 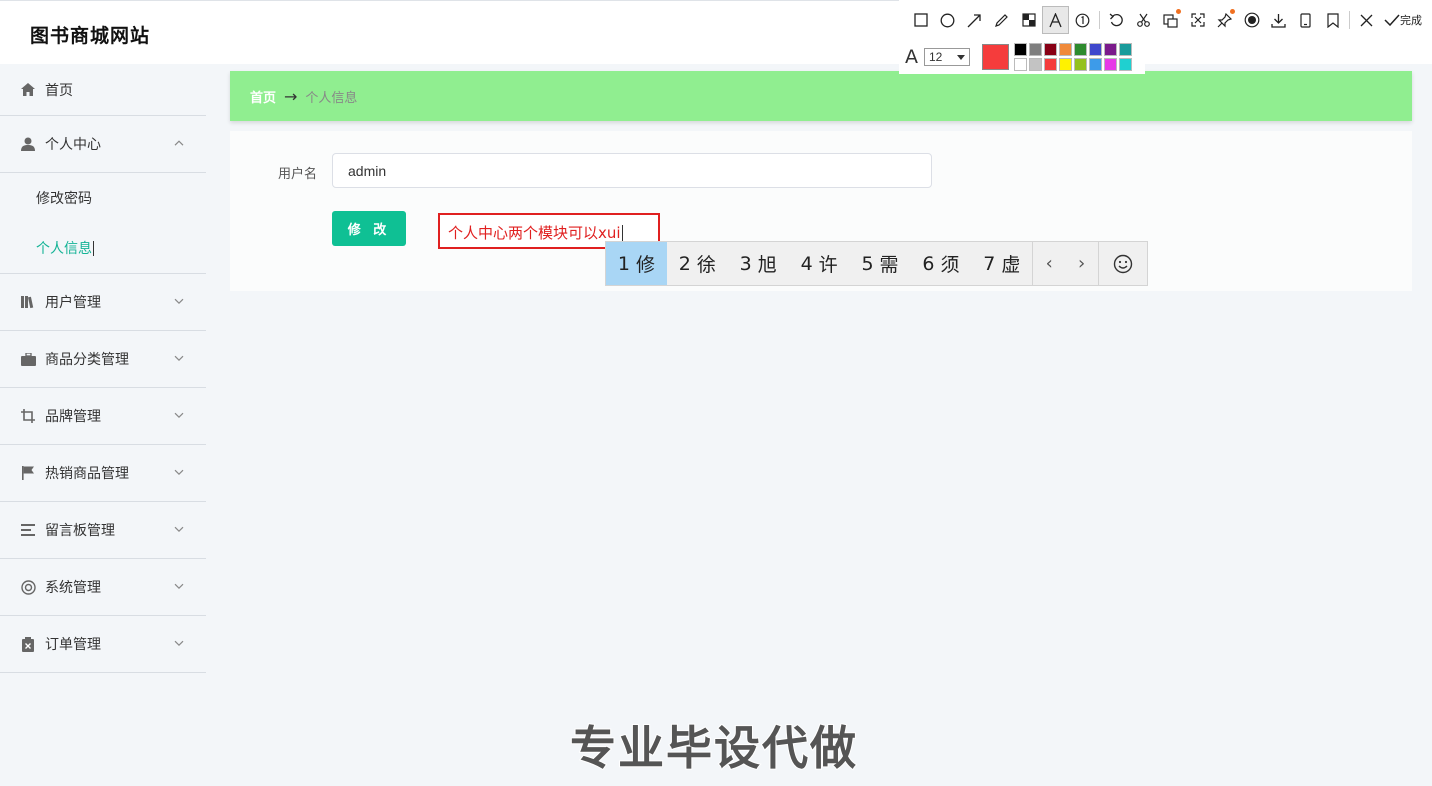 What do you see at coordinates (369, 228) in the screenshot?
I see `edit-button: 修 改` at bounding box center [369, 228].